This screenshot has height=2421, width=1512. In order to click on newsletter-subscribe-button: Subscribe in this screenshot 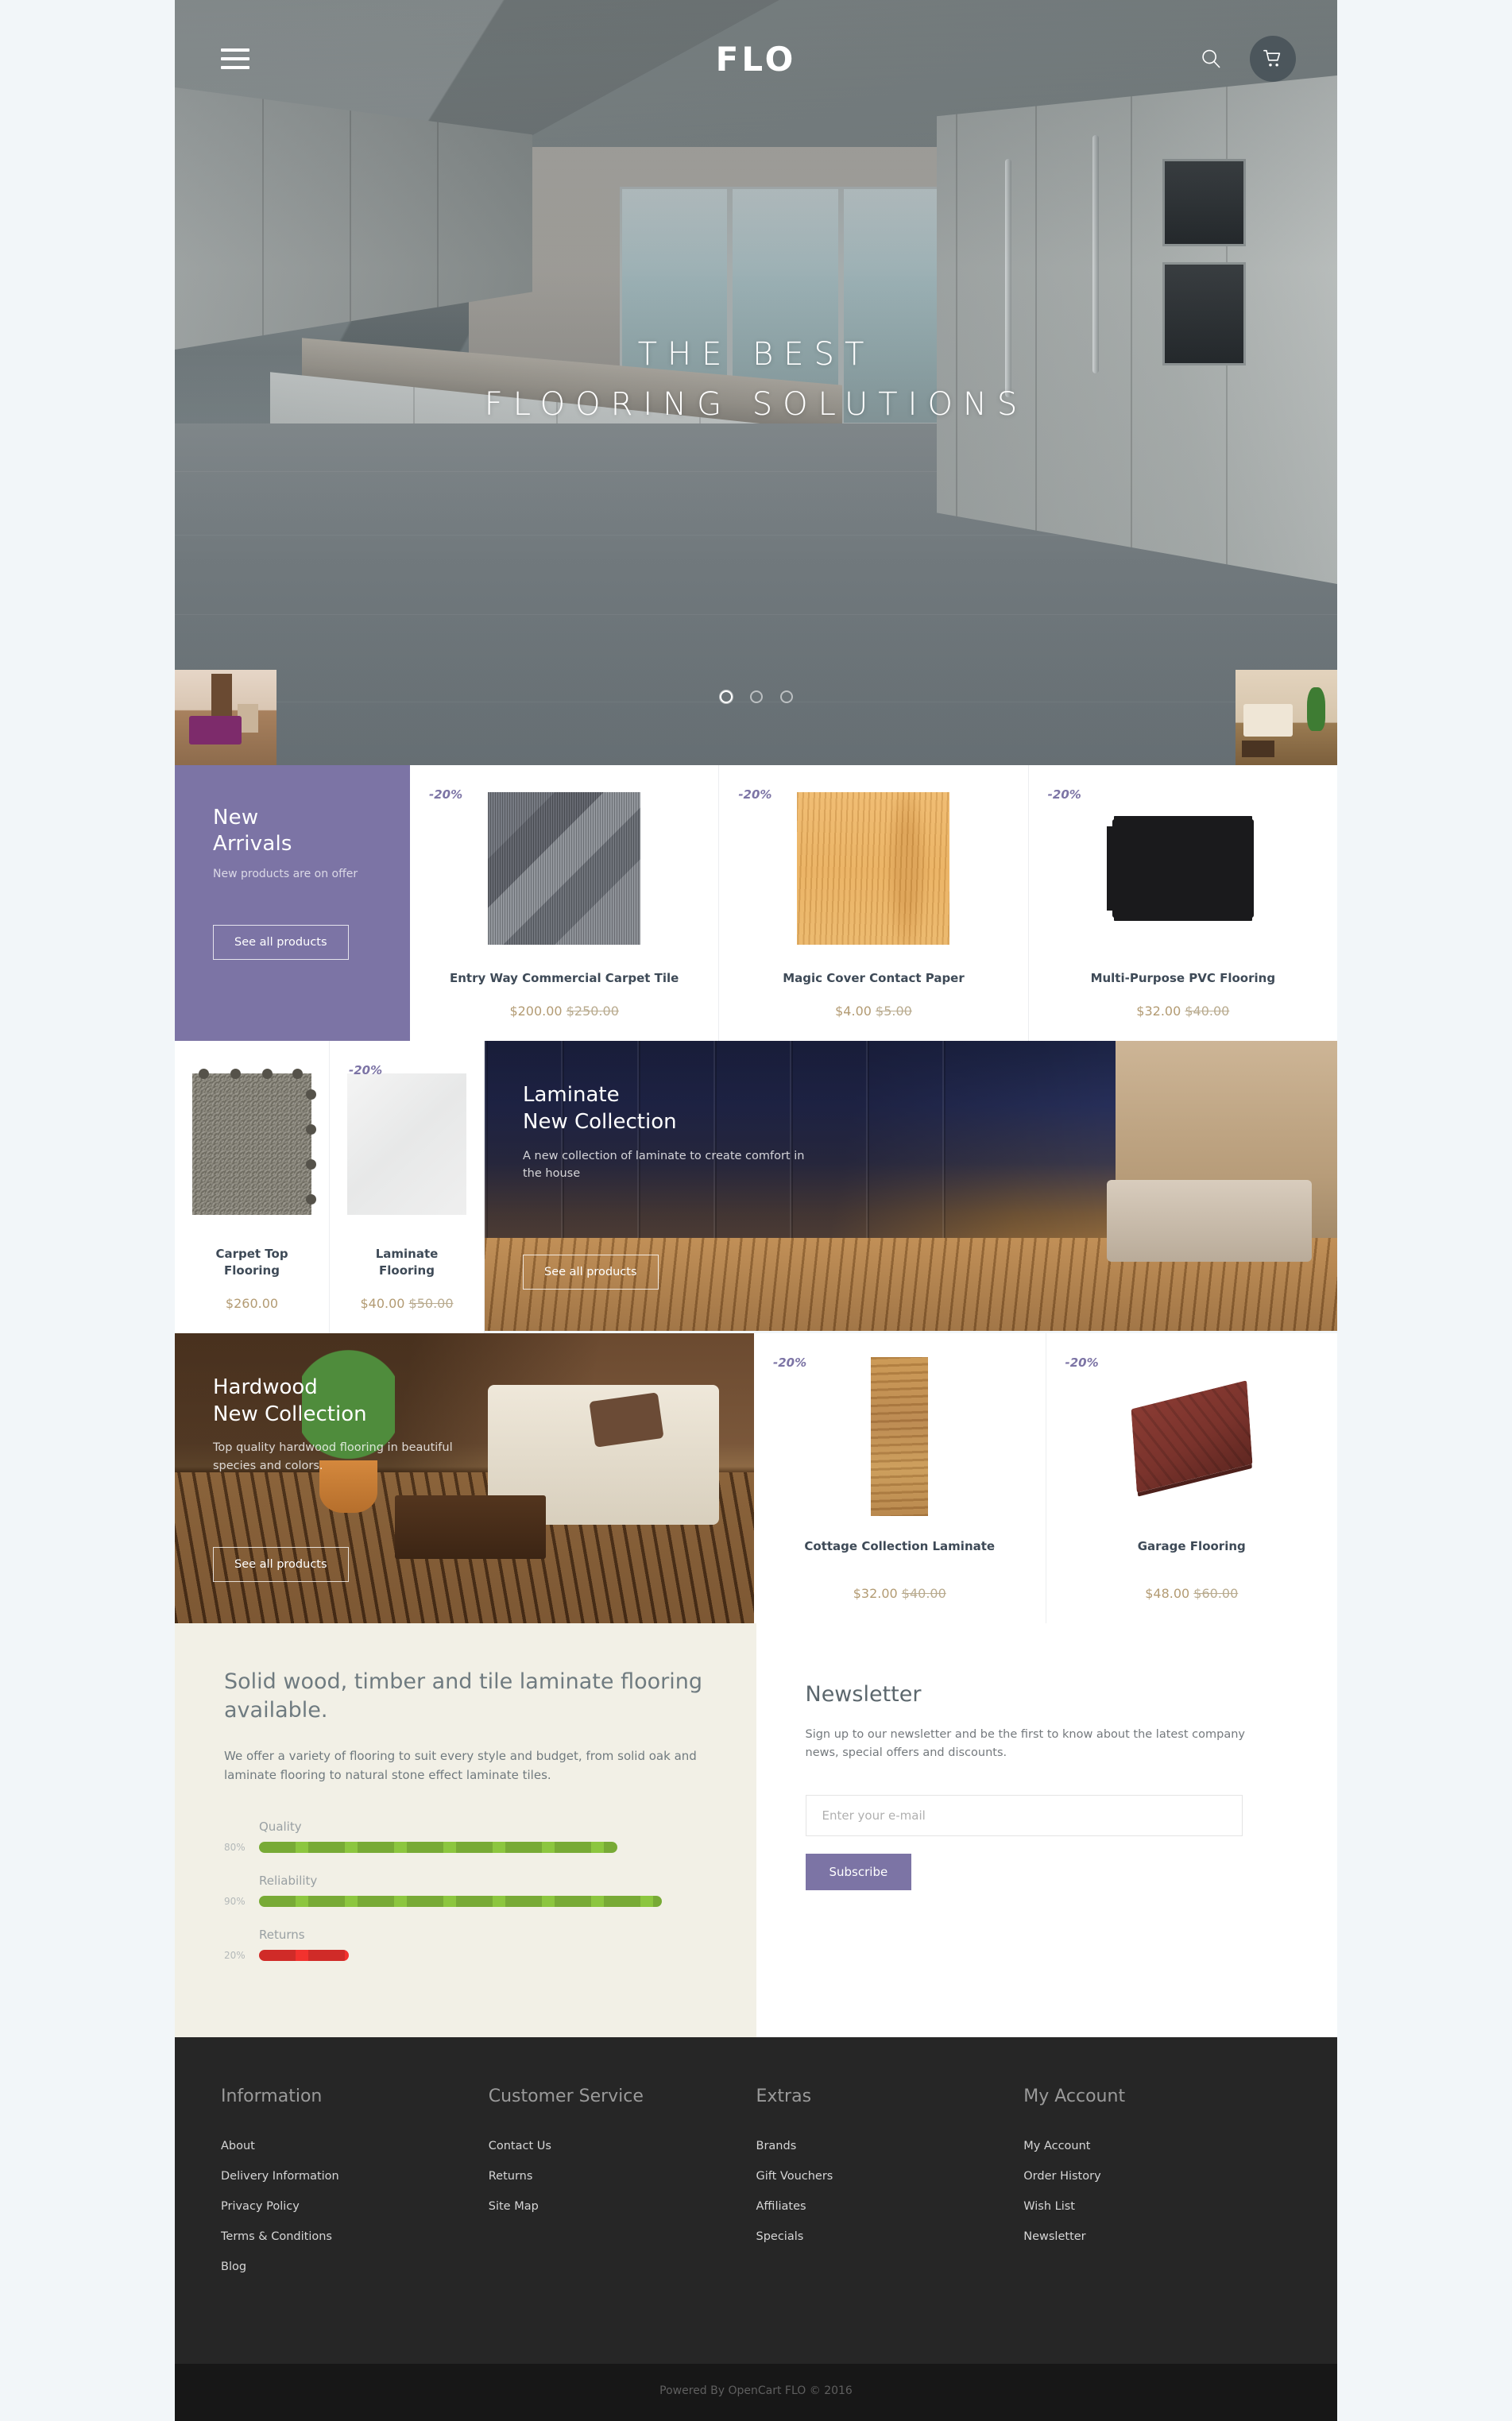, I will do `click(858, 1871)`.